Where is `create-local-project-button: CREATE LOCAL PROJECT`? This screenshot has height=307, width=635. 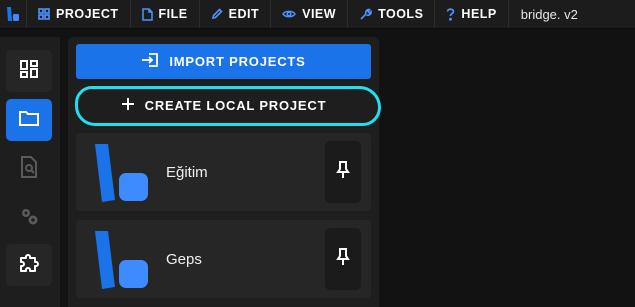
create-local-project-button: CREATE LOCAL PROJECT is located at coordinates (223, 105).